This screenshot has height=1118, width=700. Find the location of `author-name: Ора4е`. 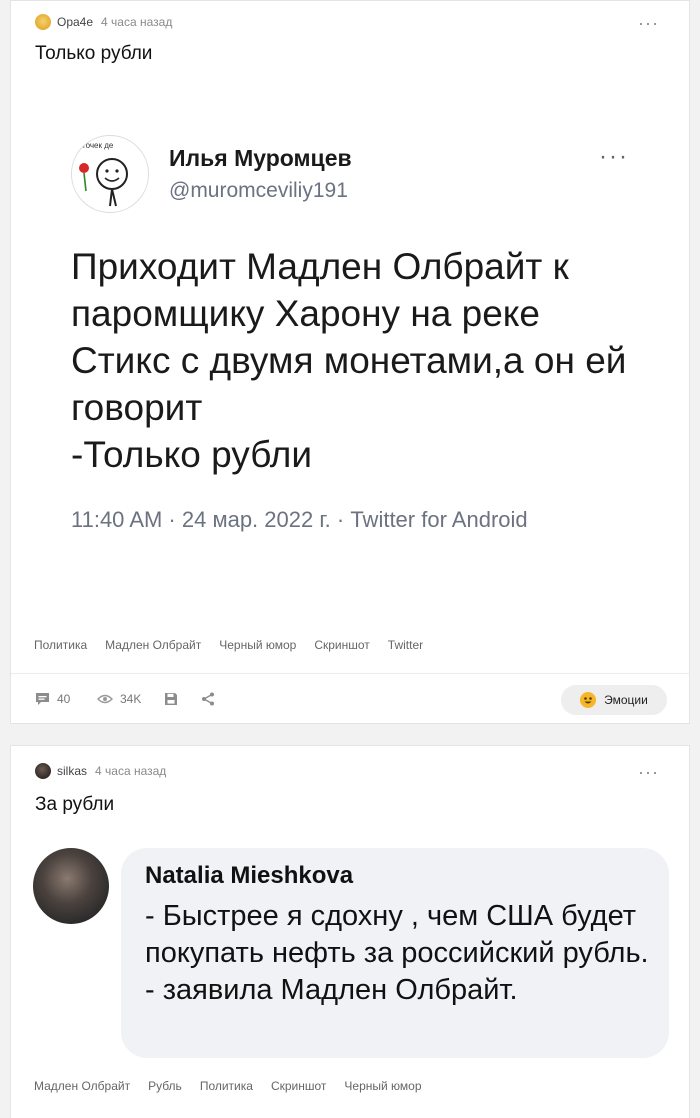

author-name: Ора4е is located at coordinates (75, 22).